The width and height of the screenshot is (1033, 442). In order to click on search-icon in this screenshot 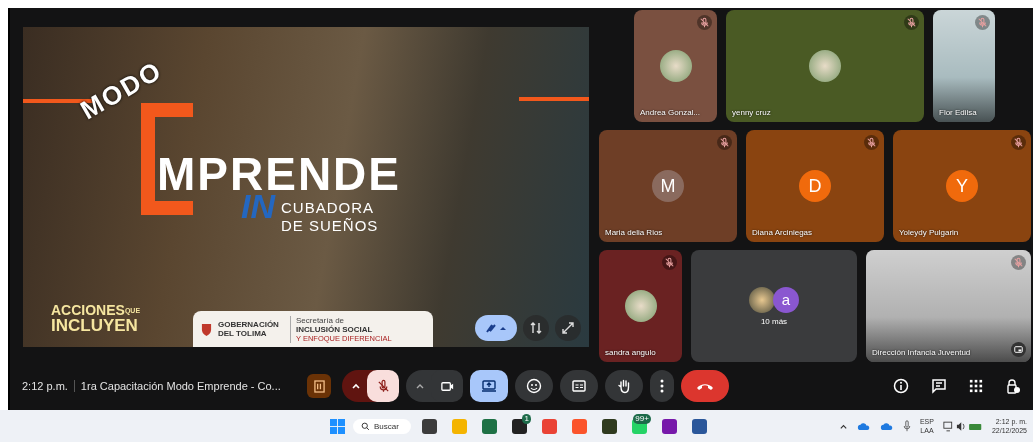, I will do `click(365, 426)`.